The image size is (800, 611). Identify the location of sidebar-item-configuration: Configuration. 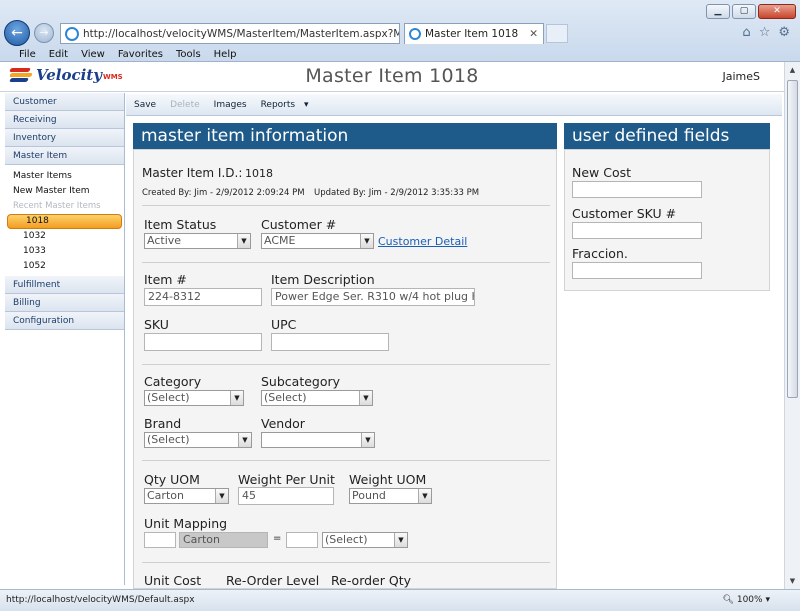
(64, 321).